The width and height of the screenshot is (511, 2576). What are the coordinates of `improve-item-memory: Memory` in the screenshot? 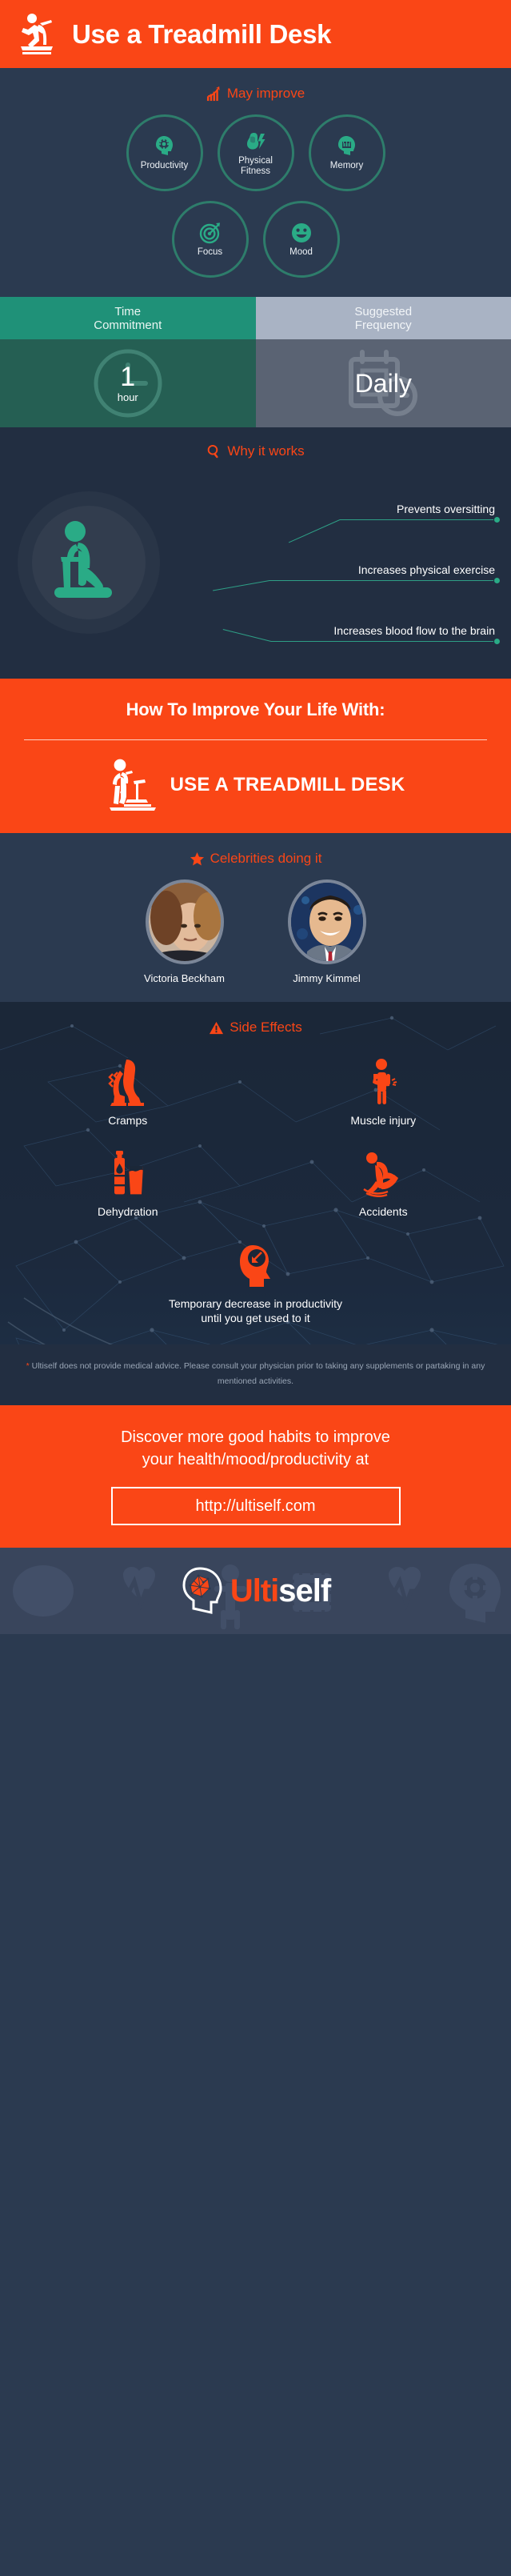 It's located at (346, 152).